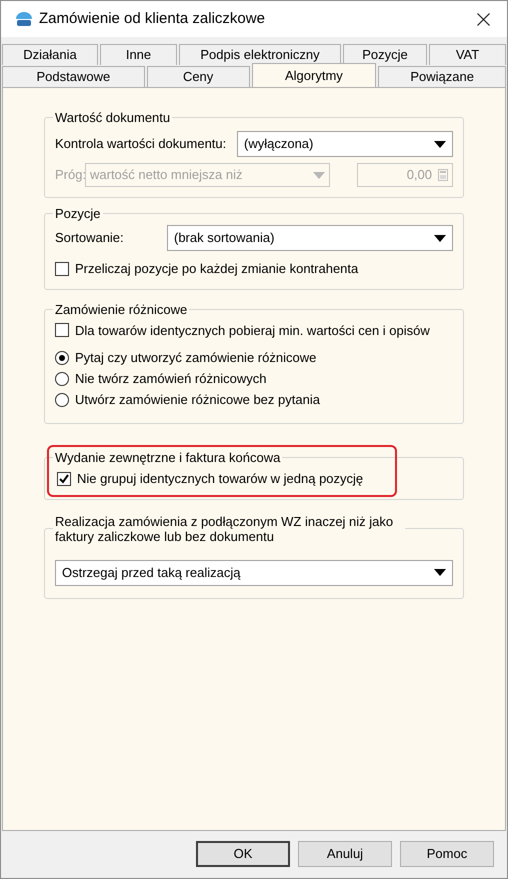 This screenshot has width=508, height=879. What do you see at coordinates (254, 573) in the screenshot?
I see `dropdown: Ostrzegaj przed taką realizacją` at bounding box center [254, 573].